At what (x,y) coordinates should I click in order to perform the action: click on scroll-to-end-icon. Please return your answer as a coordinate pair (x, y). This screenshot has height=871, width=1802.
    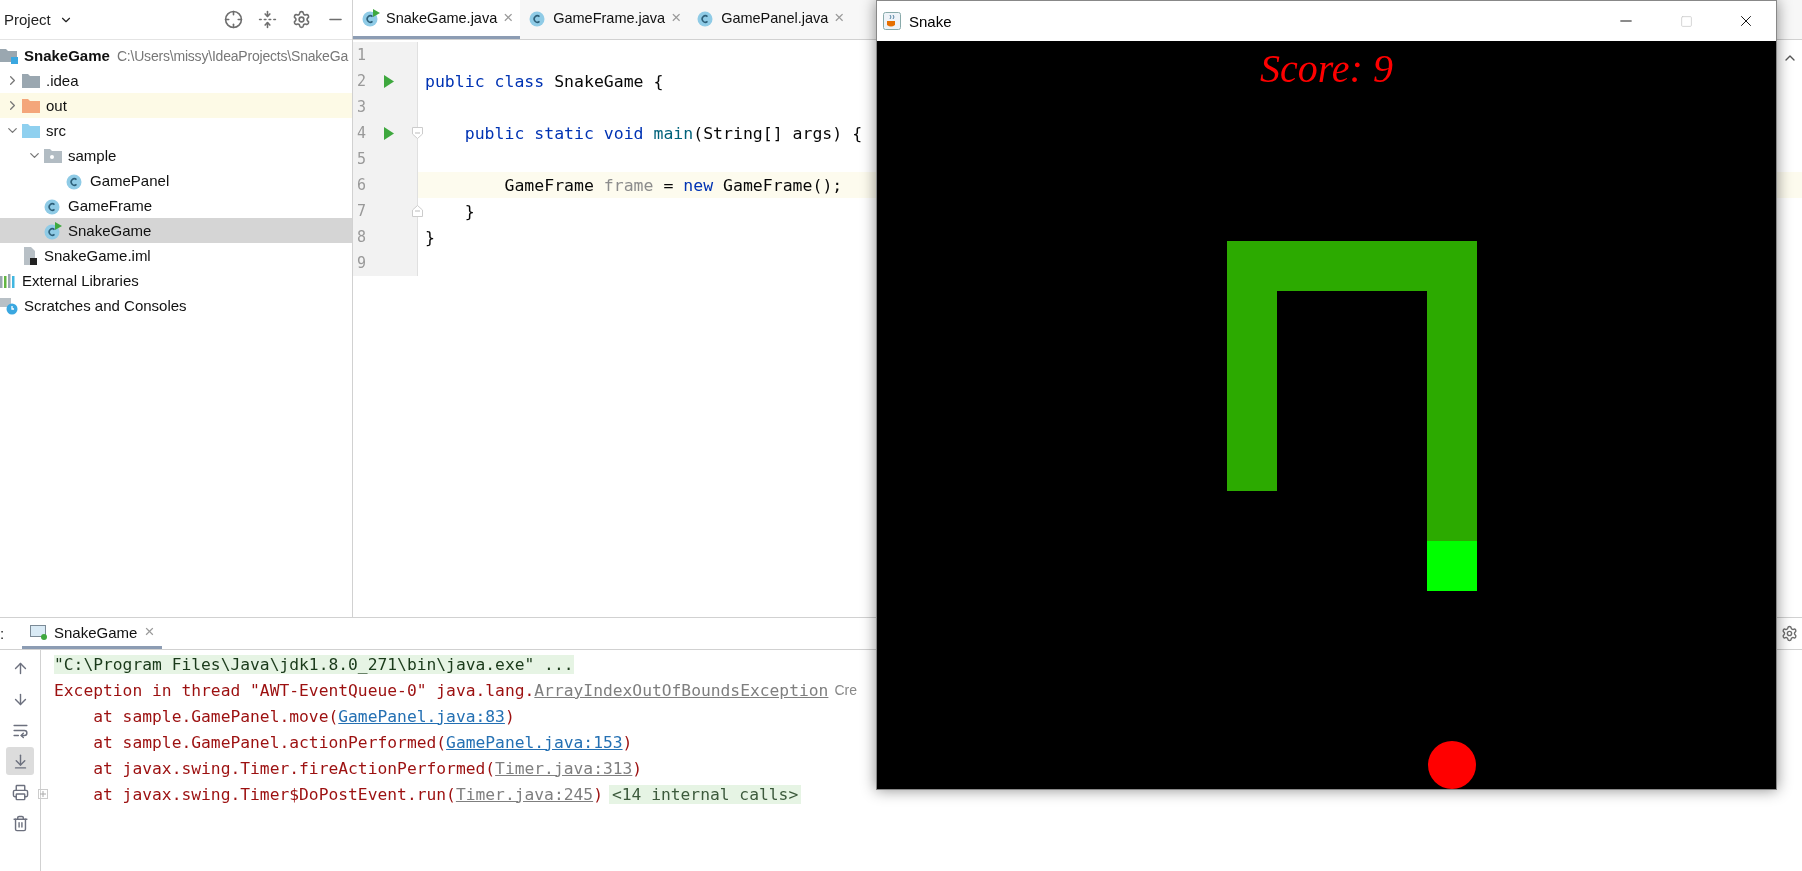
    Looking at the image, I should click on (20, 761).